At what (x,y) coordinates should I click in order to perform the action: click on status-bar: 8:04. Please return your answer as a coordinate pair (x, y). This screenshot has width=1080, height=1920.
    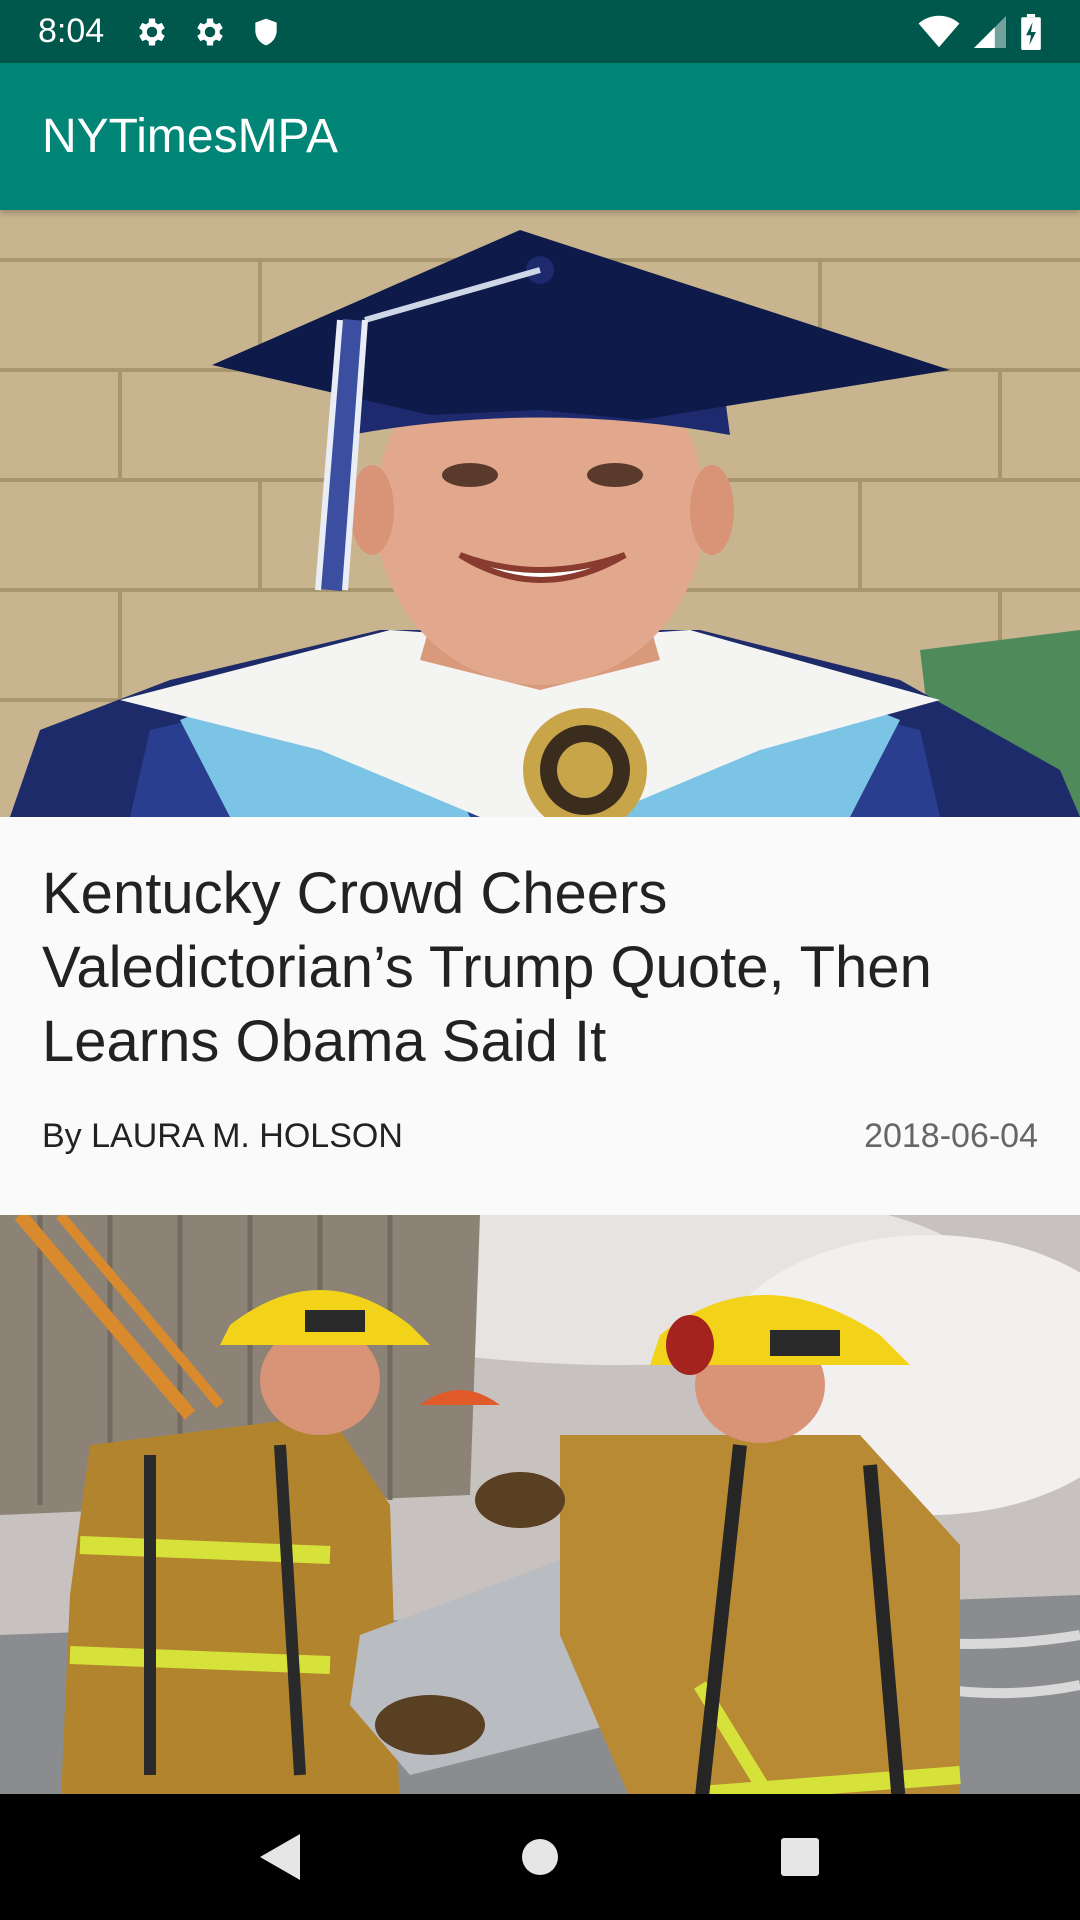
    Looking at the image, I should click on (540, 31).